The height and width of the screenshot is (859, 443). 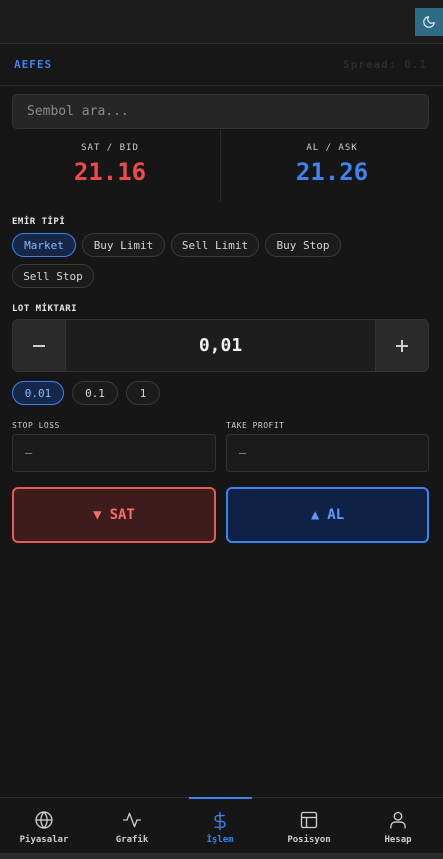 I want to click on ask-quote: AL / ASK 21.26, so click(x=332, y=166).